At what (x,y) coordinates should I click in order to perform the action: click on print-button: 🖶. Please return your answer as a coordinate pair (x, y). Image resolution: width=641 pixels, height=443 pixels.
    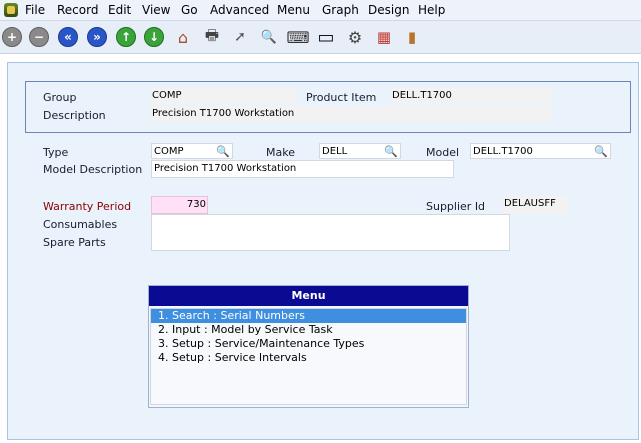
    Looking at the image, I should click on (212, 37).